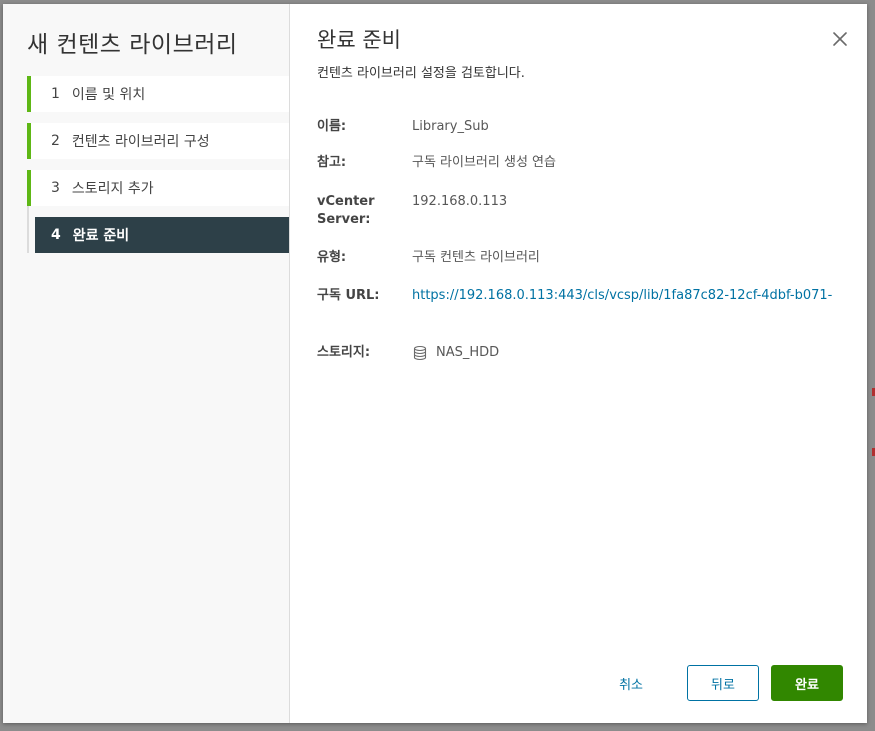  Describe the element at coordinates (344, 219) in the screenshot. I see `summary-label-line: Server:` at that location.